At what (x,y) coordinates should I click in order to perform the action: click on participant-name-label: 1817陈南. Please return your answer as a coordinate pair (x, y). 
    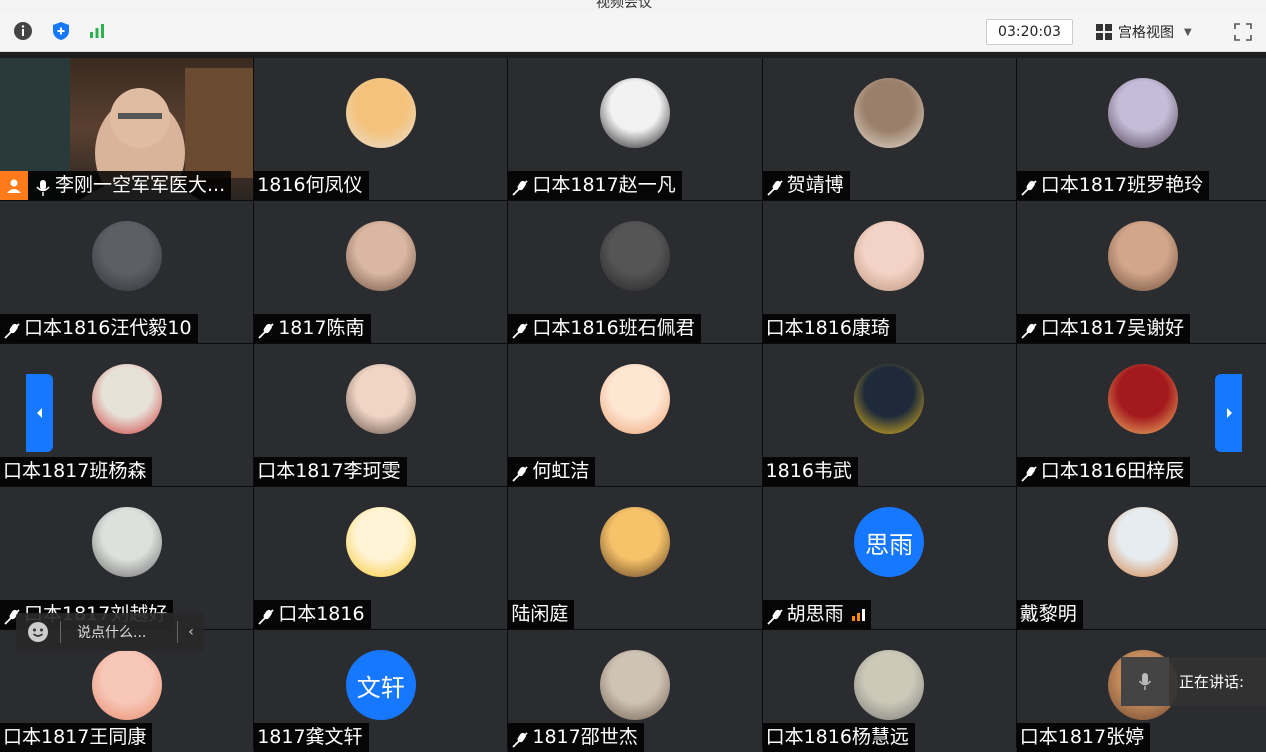
    Looking at the image, I should click on (312, 328).